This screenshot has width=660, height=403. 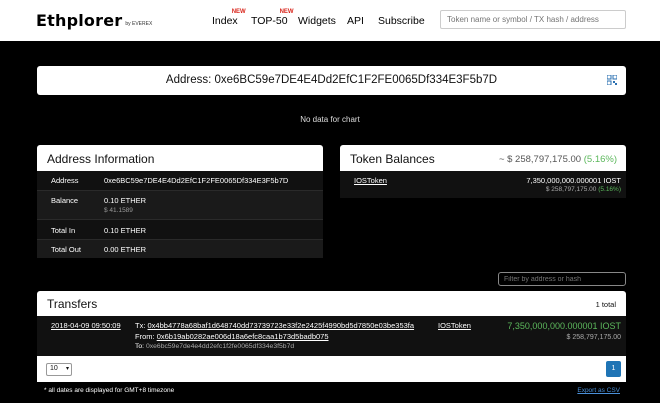 What do you see at coordinates (598, 390) in the screenshot?
I see `export-csv-link: Export as CSV` at bounding box center [598, 390].